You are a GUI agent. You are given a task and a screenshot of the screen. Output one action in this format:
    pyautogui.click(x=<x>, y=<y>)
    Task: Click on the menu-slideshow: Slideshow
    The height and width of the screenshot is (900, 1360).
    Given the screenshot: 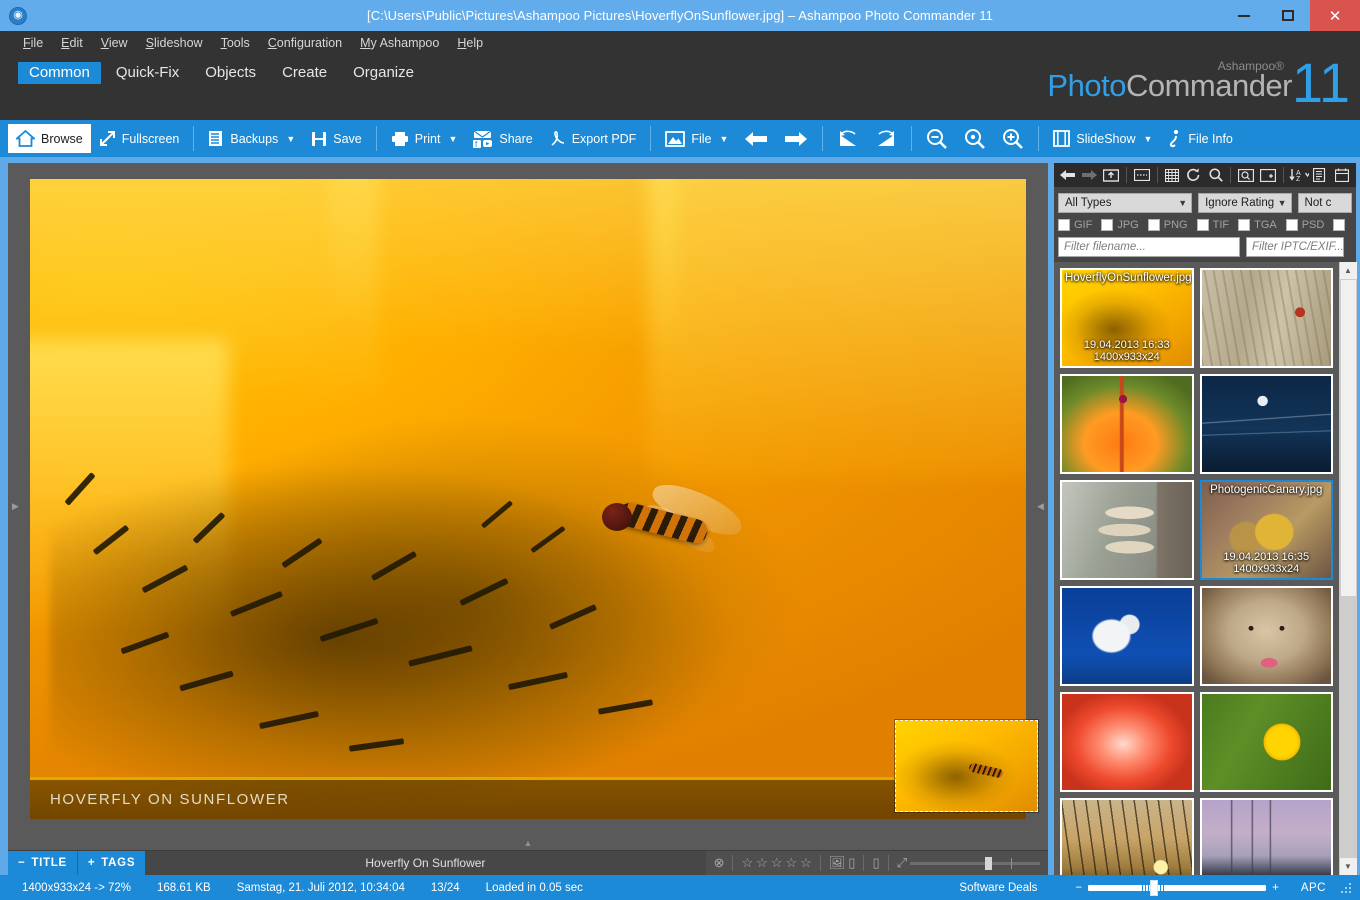 What is the action you would take?
    pyautogui.click(x=174, y=43)
    